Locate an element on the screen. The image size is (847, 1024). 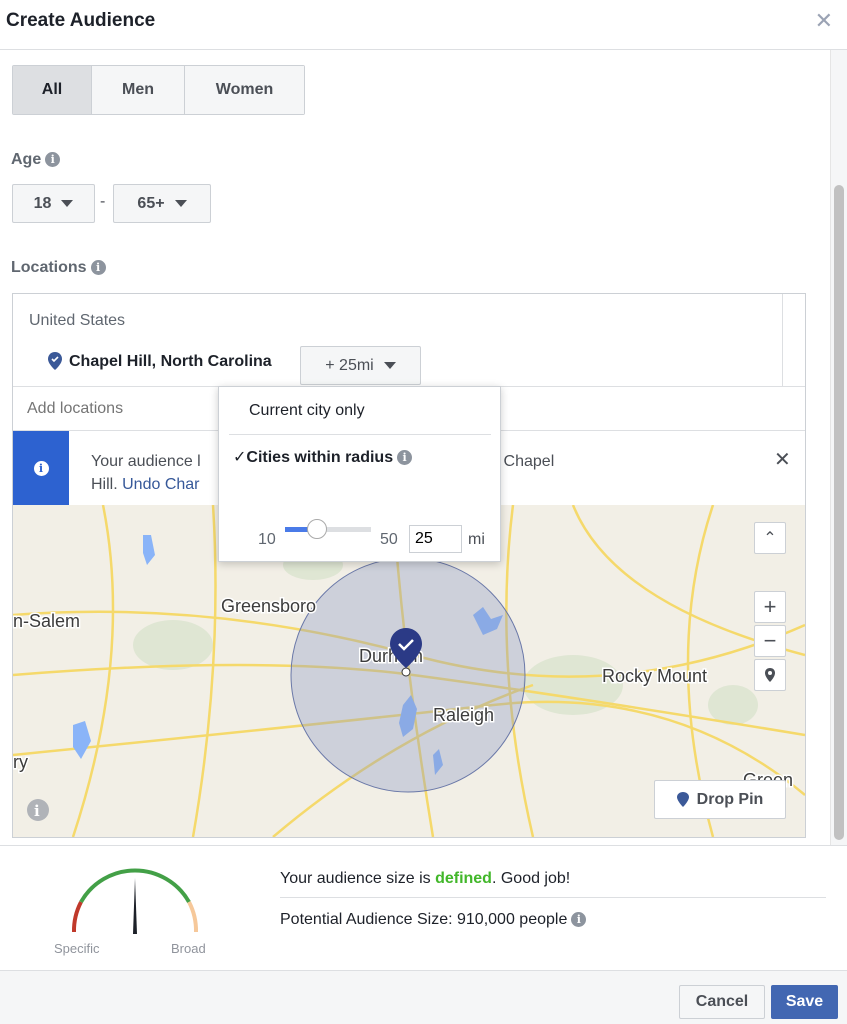
radius-slider is located at coordinates (328, 529).